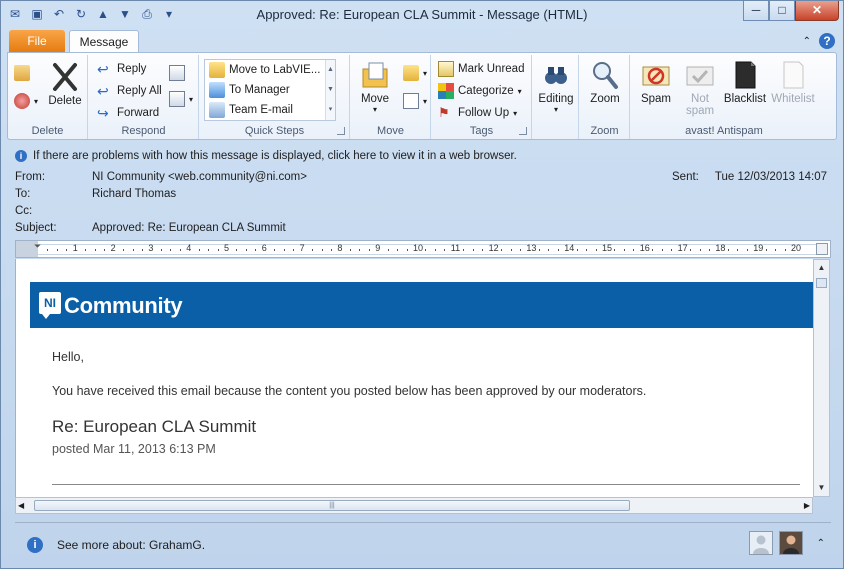  Describe the element at coordinates (121, 69) in the screenshot. I see `reply-button: ↩ Reply` at that location.